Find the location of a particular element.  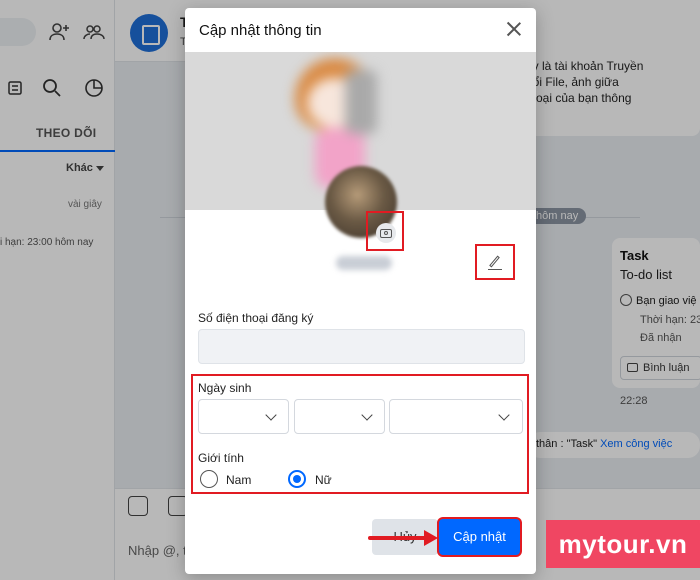

display-name-blurred is located at coordinates (364, 263).